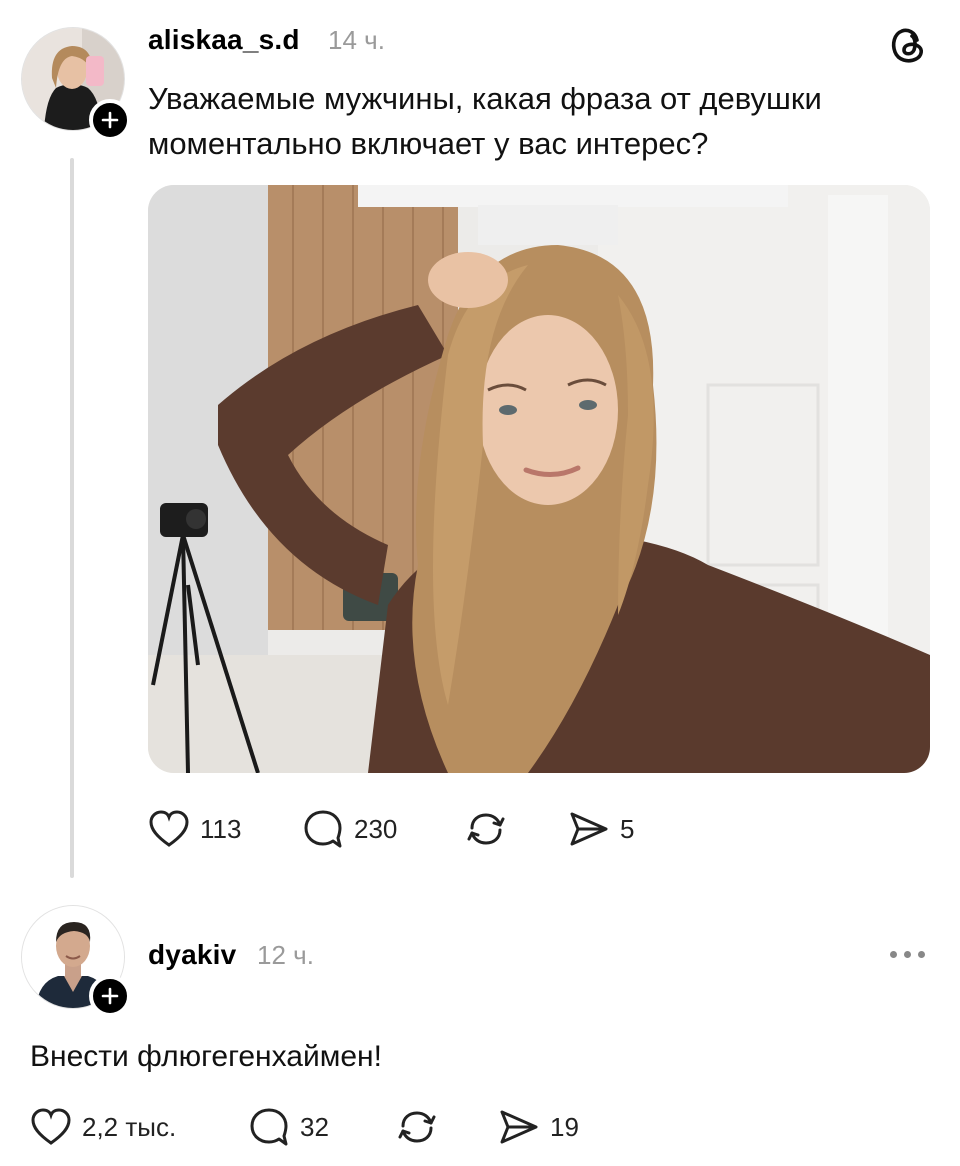 The height and width of the screenshot is (1166, 960). What do you see at coordinates (627, 828) in the screenshot?
I see `post-share-count: 5` at bounding box center [627, 828].